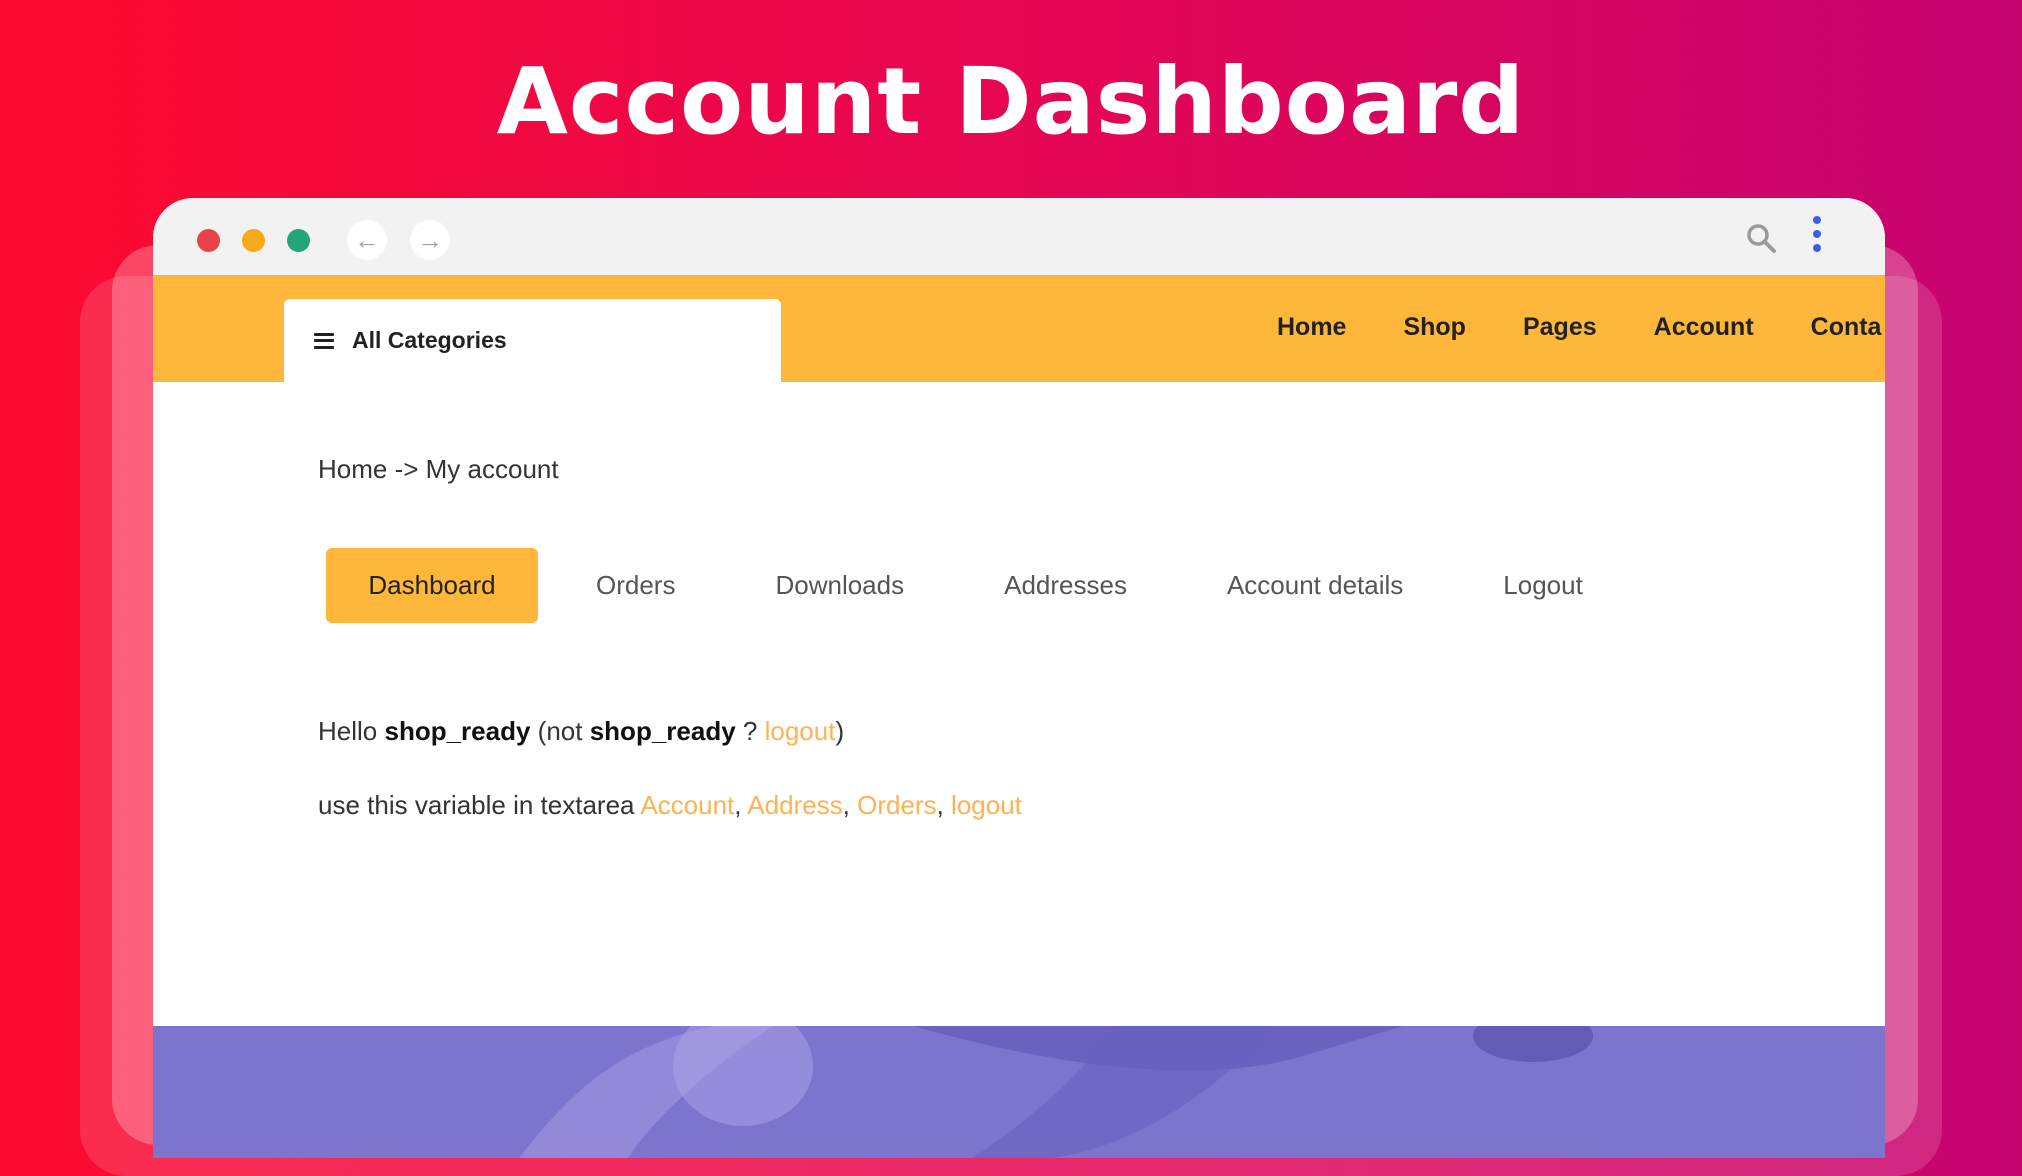 The height and width of the screenshot is (1176, 2022). Describe the element at coordinates (1019, 236) in the screenshot. I see `browser-titlebar: ← →` at that location.